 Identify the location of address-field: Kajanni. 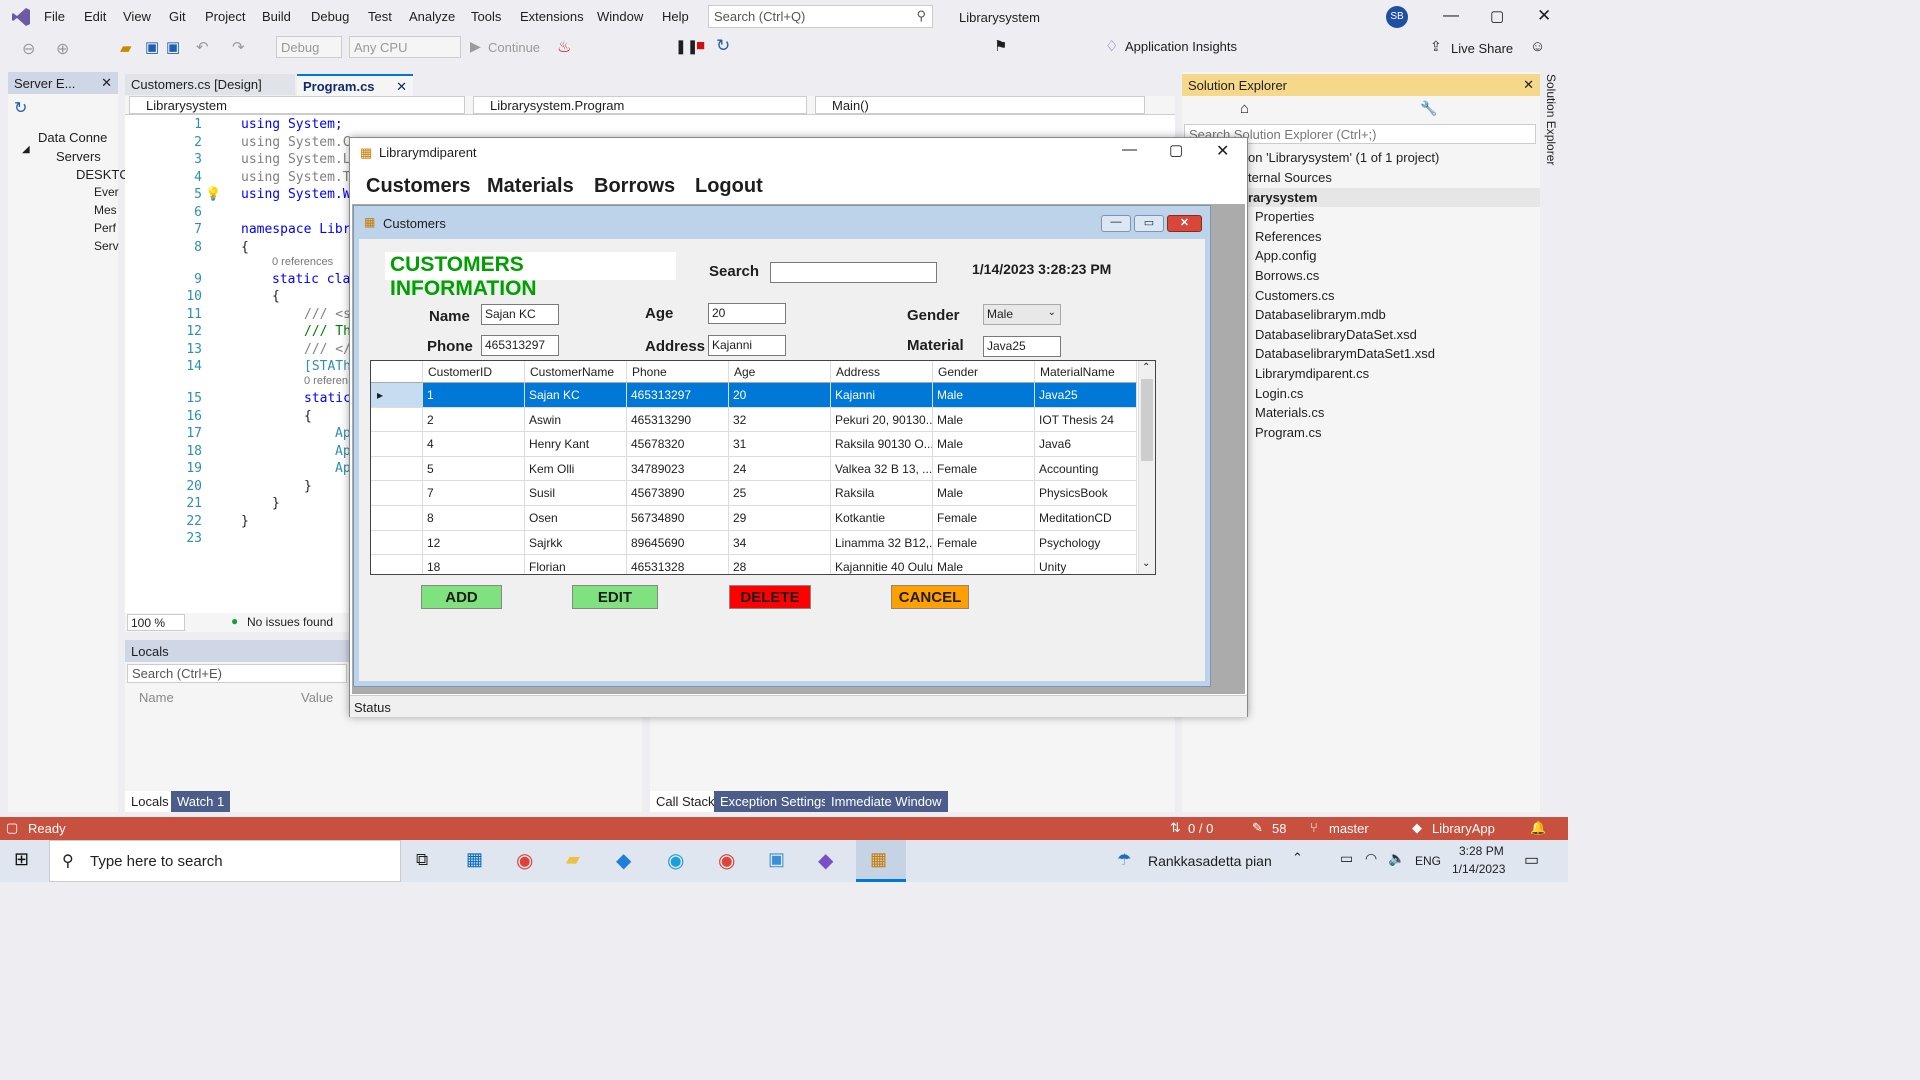
(747, 345).